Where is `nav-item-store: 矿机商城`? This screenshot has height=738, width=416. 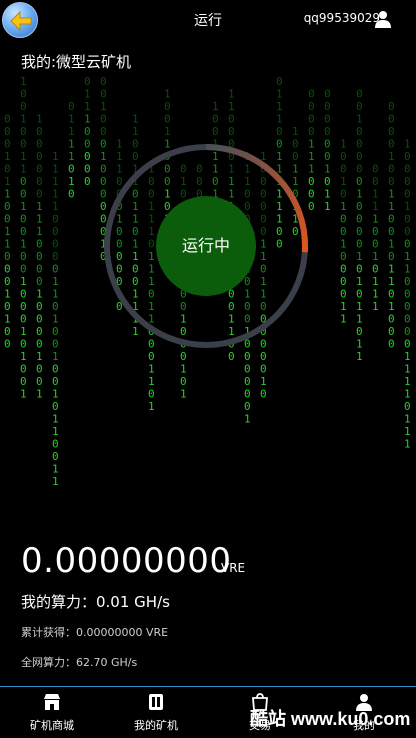
nav-item-store: 矿机商城 is located at coordinates (52, 712).